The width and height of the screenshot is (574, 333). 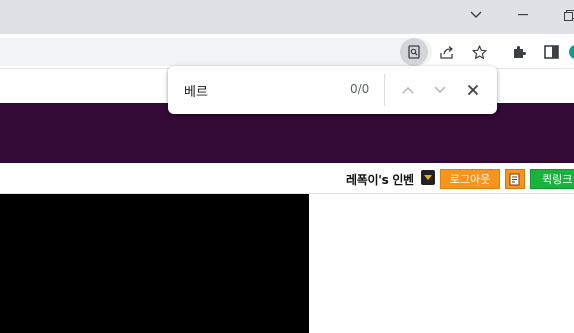 What do you see at coordinates (414, 52) in the screenshot?
I see `find-in-page-icon` at bounding box center [414, 52].